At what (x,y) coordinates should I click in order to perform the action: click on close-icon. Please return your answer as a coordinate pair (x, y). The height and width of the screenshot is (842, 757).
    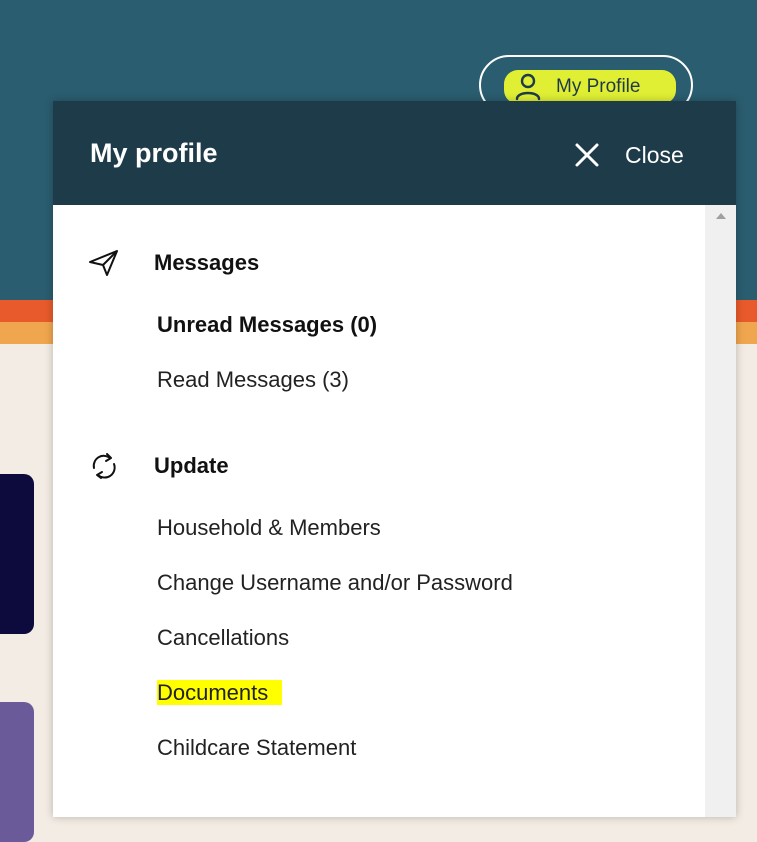
    Looking at the image, I should click on (587, 155).